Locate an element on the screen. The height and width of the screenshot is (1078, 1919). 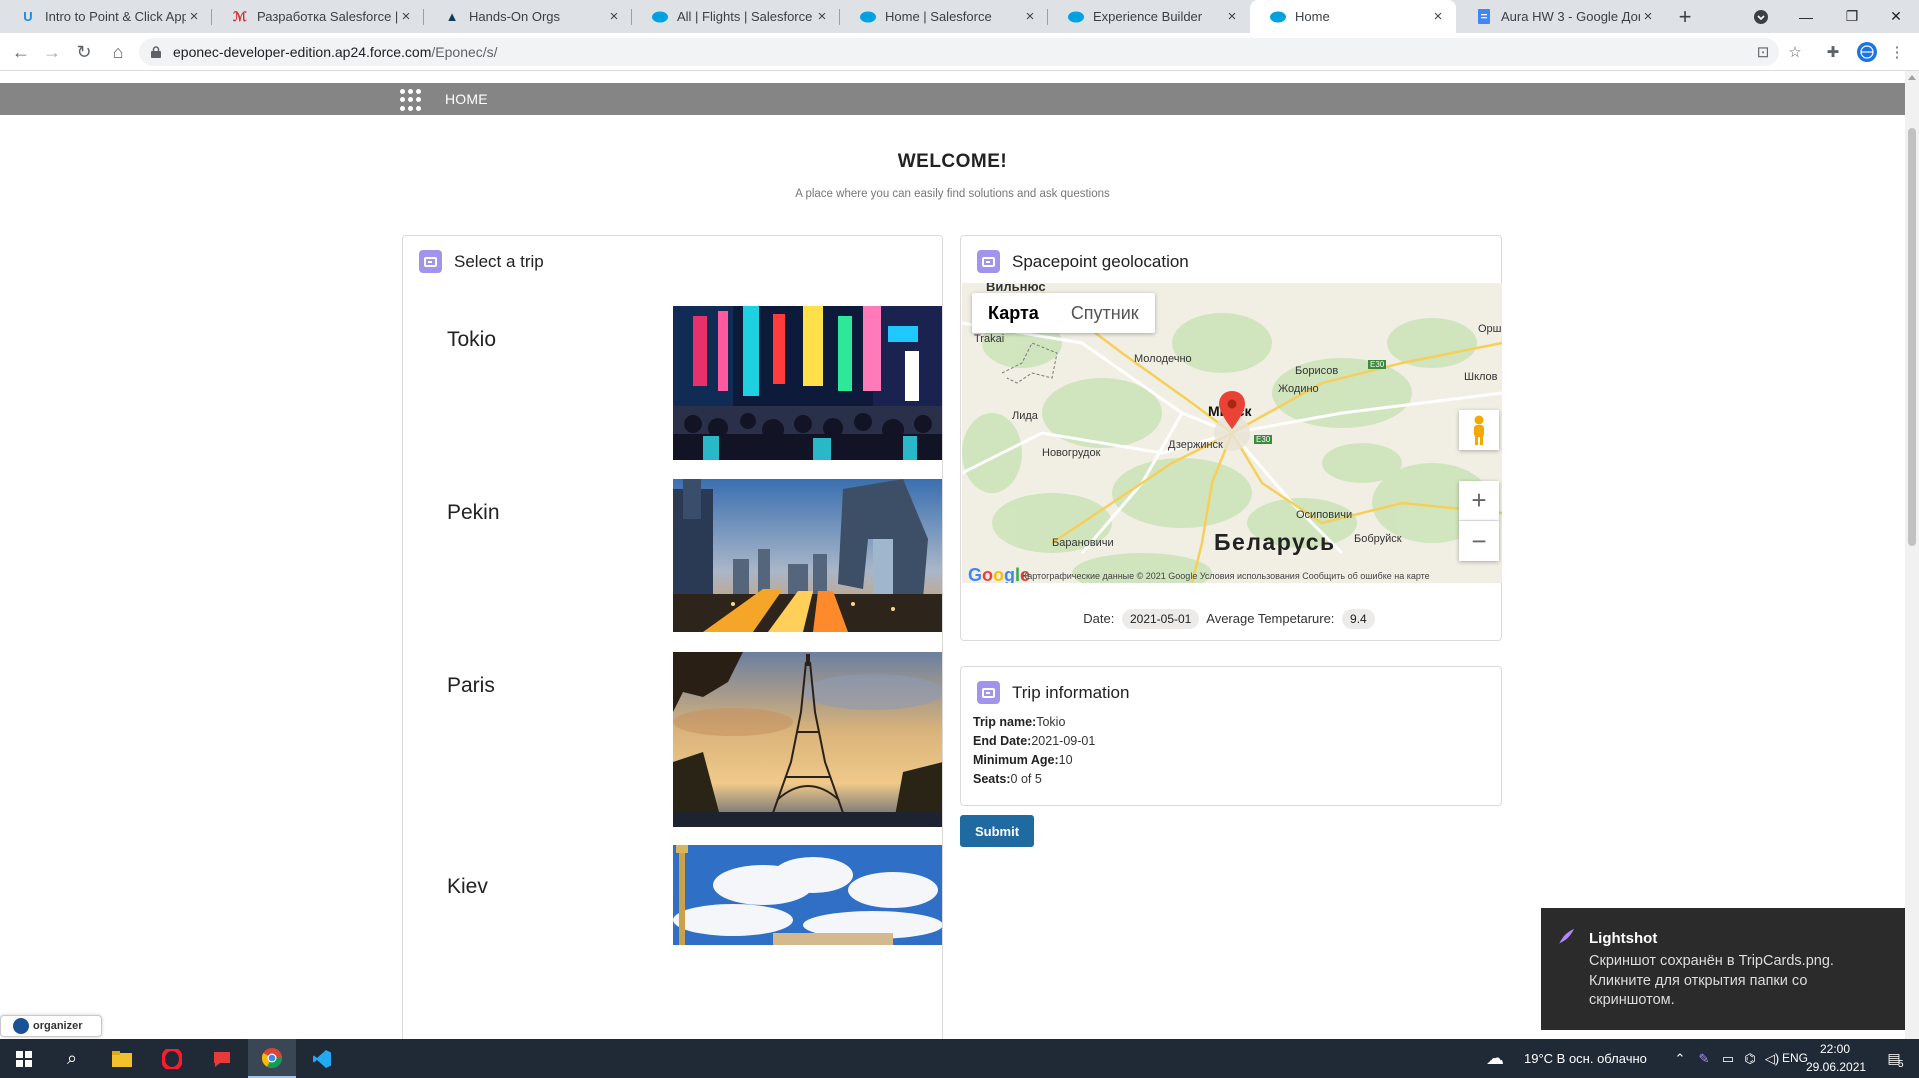
tab-search-button is located at coordinates (1761, 16).